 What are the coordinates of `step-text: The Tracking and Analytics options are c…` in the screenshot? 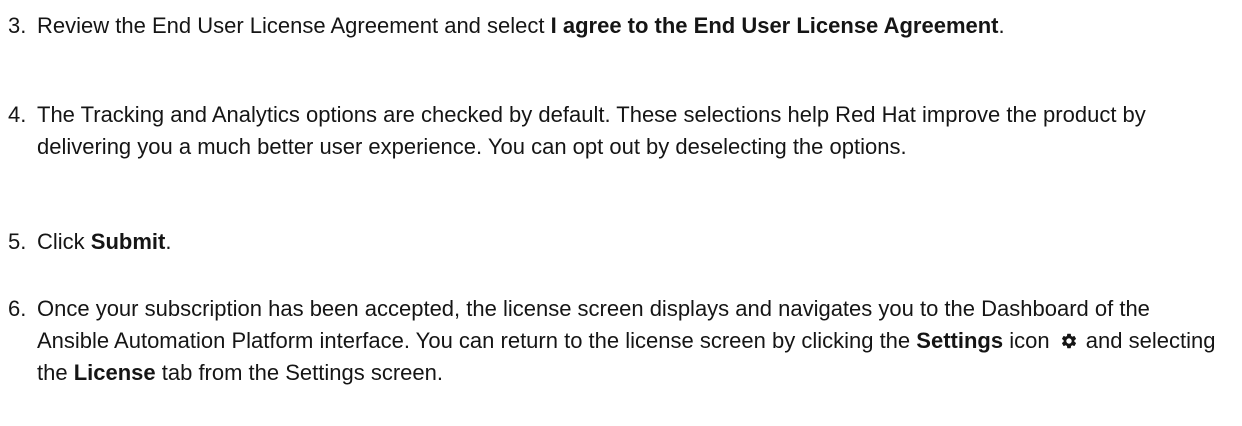 It's located at (591, 130).